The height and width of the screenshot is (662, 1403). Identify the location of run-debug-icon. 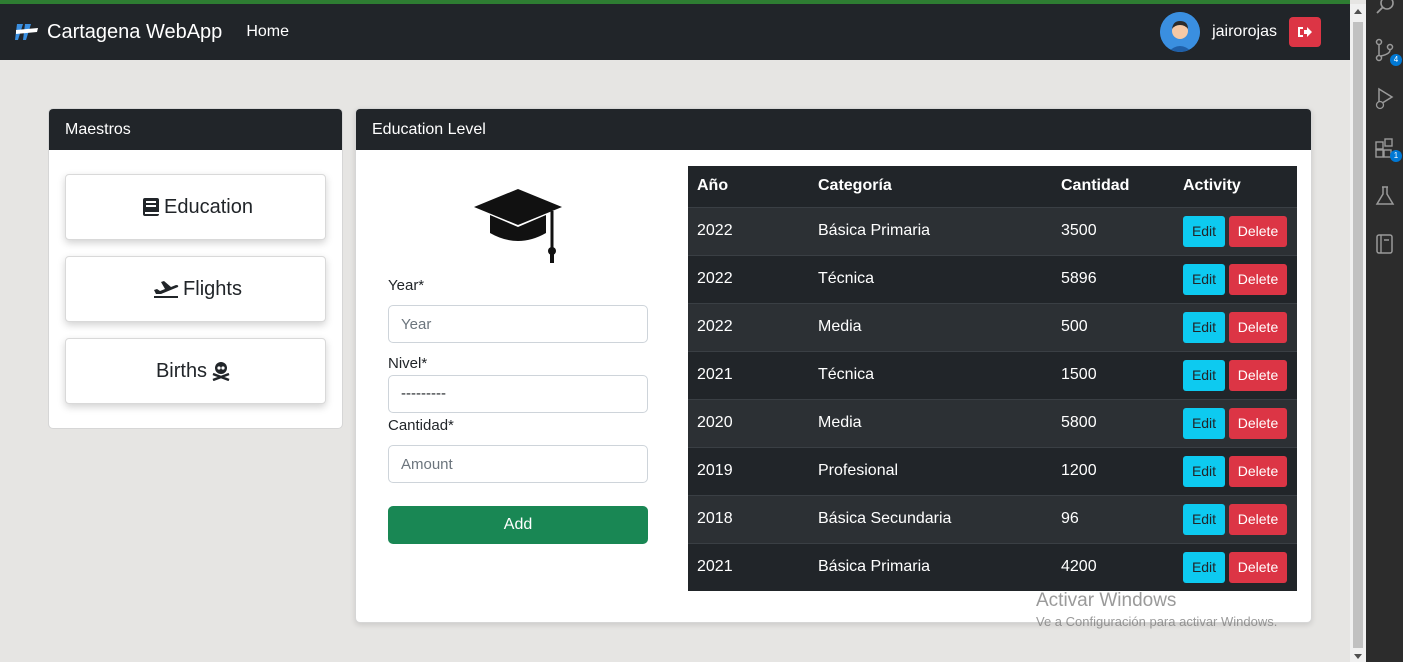
(1385, 98).